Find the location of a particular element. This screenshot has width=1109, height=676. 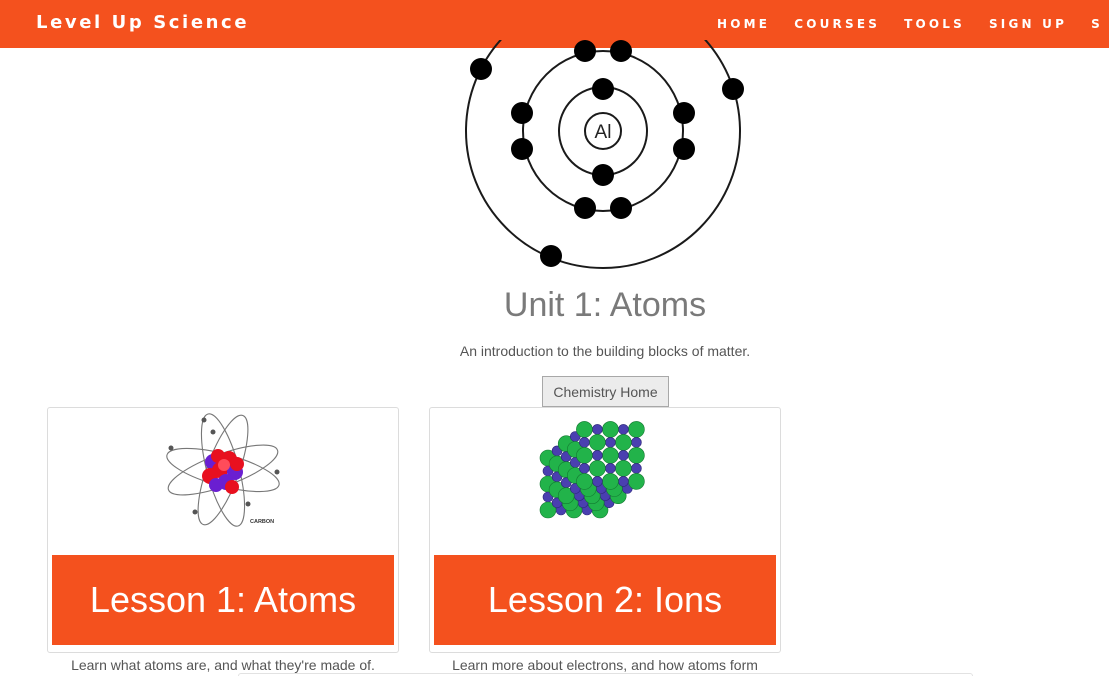

outer-orbit is located at coordinates (603, 154).